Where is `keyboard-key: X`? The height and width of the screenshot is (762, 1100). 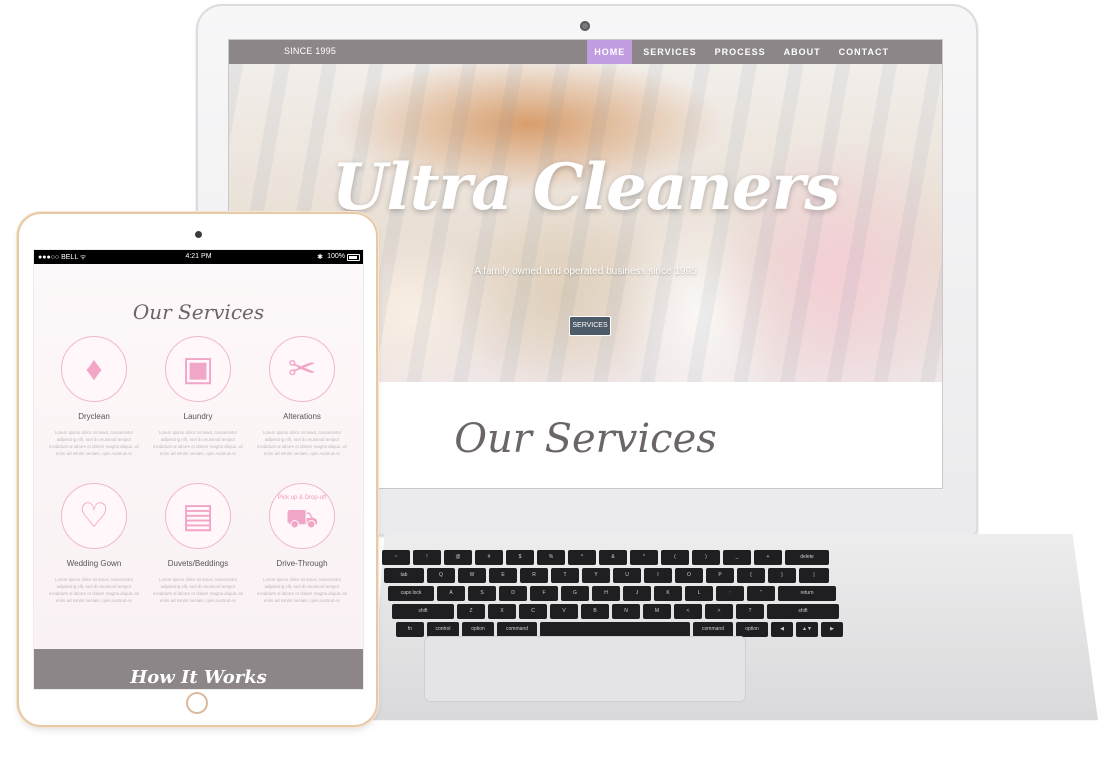
keyboard-key: X is located at coordinates (502, 611).